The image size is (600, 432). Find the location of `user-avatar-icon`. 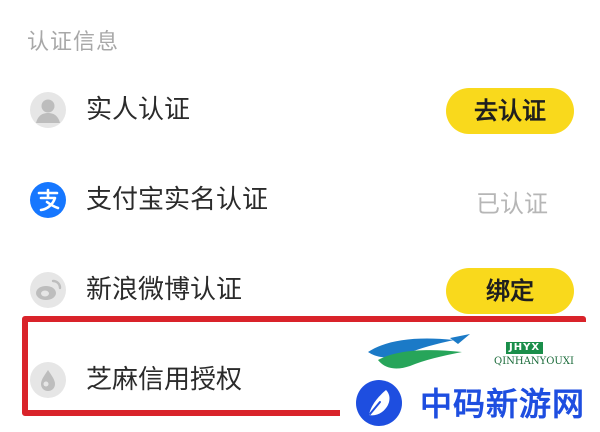

user-avatar-icon is located at coordinates (48, 110).